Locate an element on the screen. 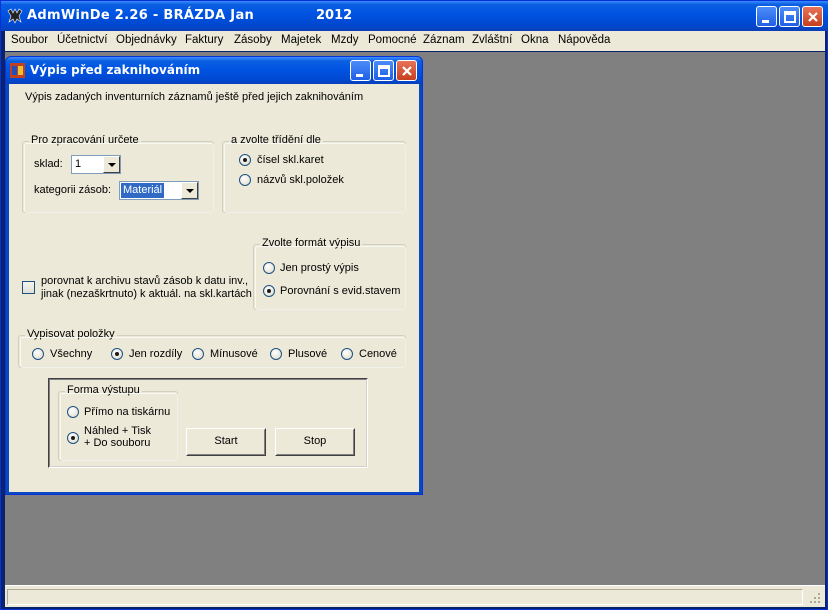 The height and width of the screenshot is (610, 828). items-option-differences-label: Jen rozdíly is located at coordinates (156, 354).